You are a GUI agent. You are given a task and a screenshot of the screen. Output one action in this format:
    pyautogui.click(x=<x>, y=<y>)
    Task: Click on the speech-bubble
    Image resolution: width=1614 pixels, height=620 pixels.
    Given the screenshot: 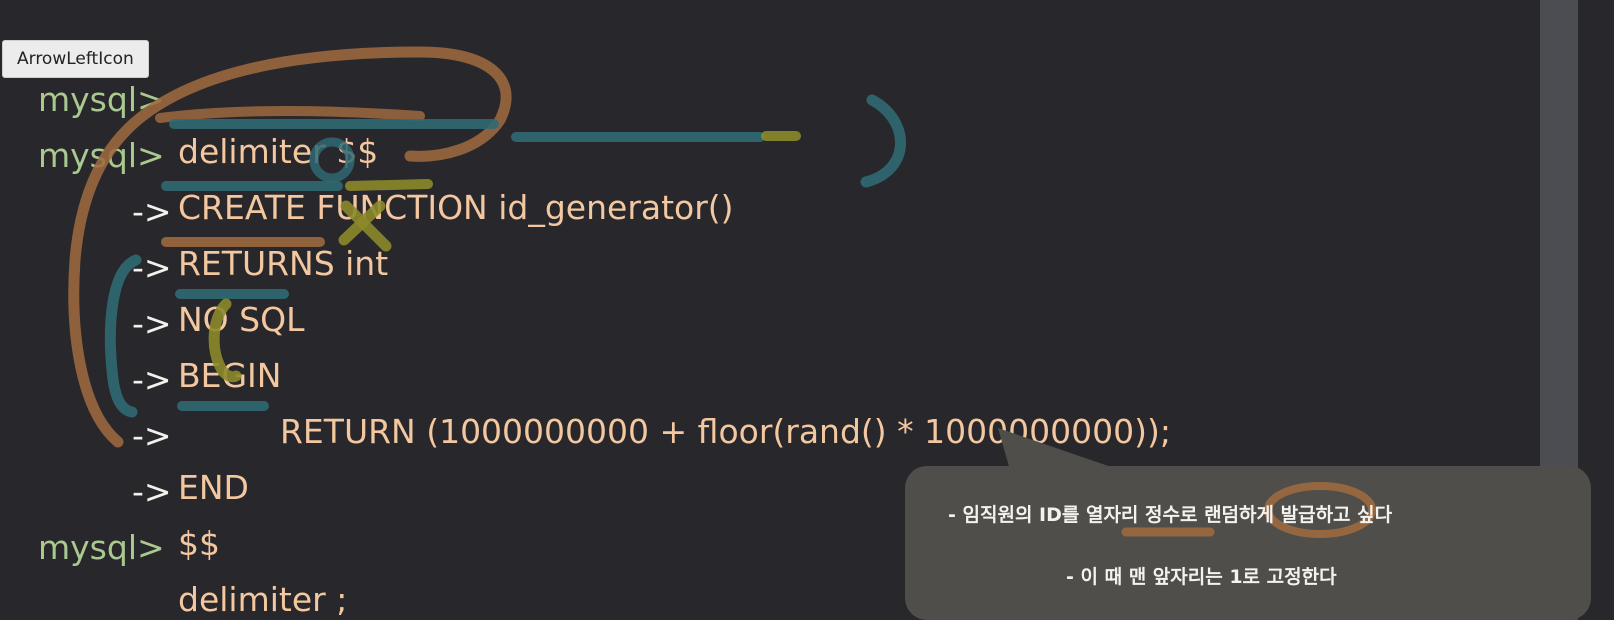 What is the action you would take?
    pyautogui.click(x=1248, y=543)
    